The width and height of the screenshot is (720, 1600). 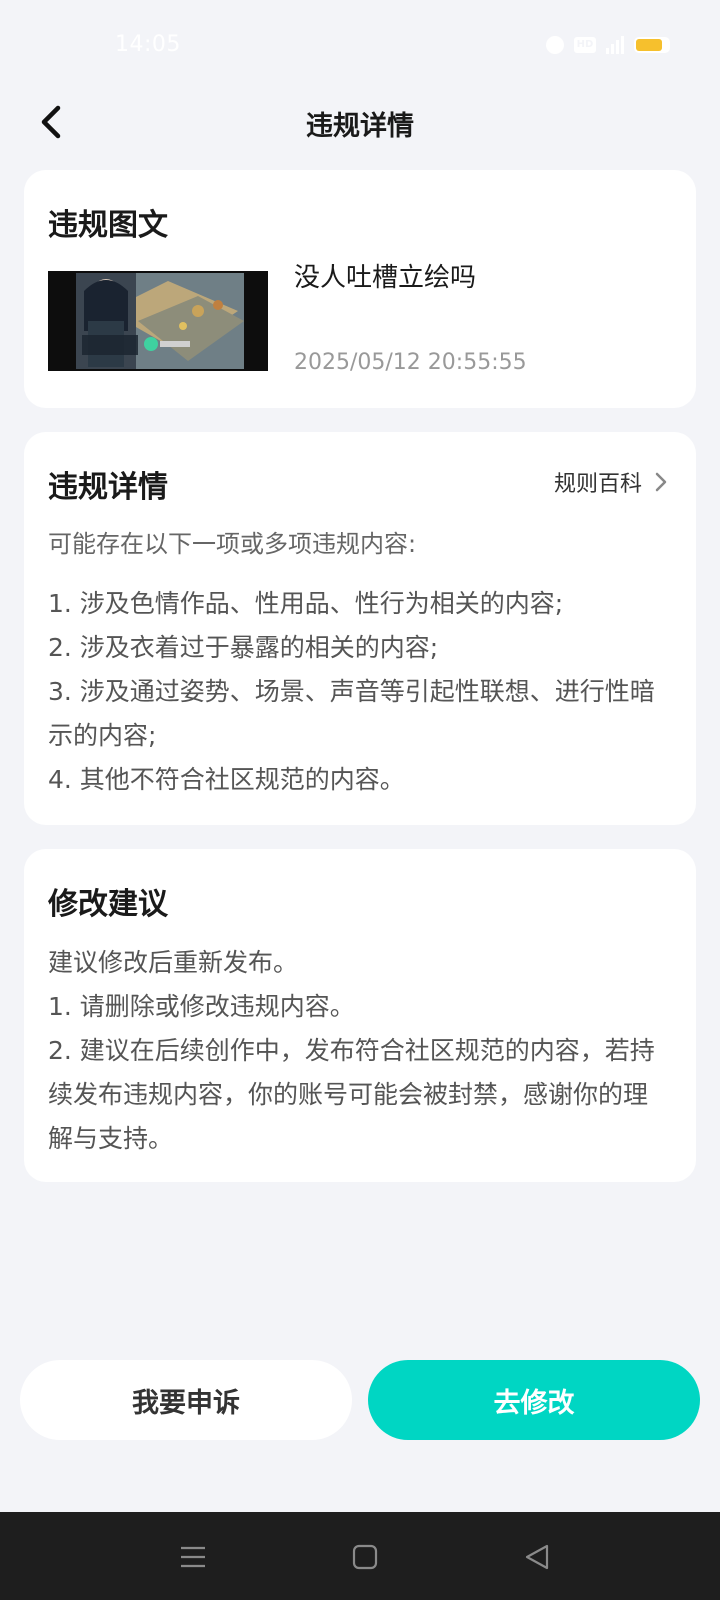 What do you see at coordinates (193, 1557) in the screenshot?
I see `menu-icon` at bounding box center [193, 1557].